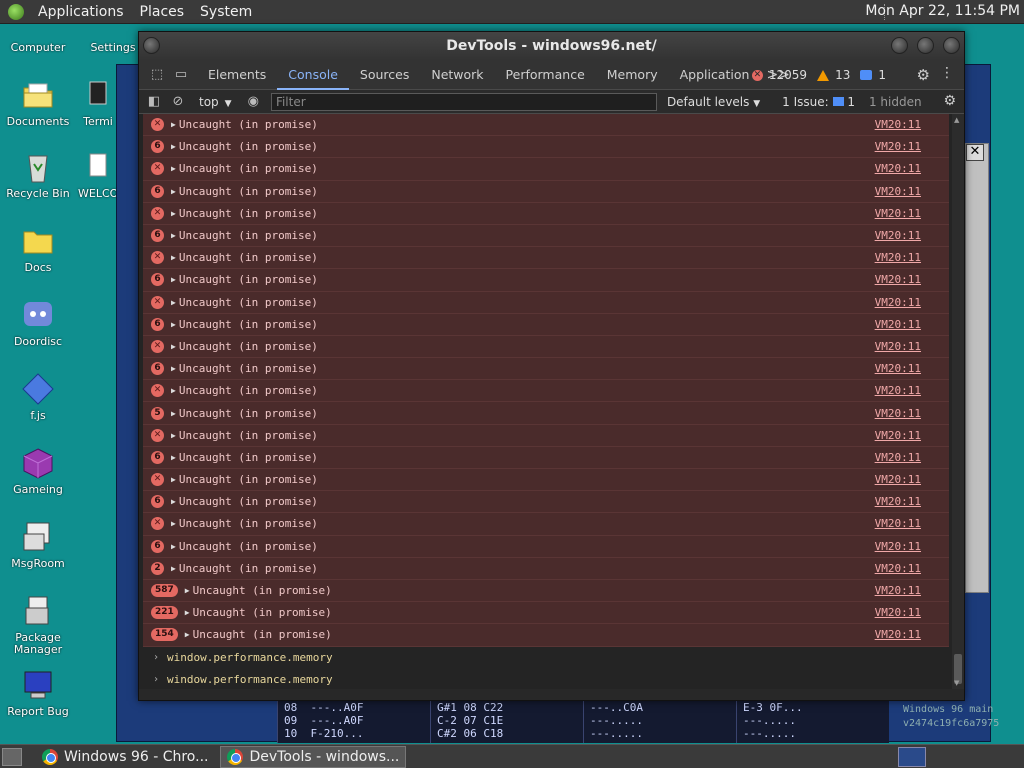  Describe the element at coordinates (253, 101) in the screenshot. I see `live-expression-eye-icon: ◉` at that location.